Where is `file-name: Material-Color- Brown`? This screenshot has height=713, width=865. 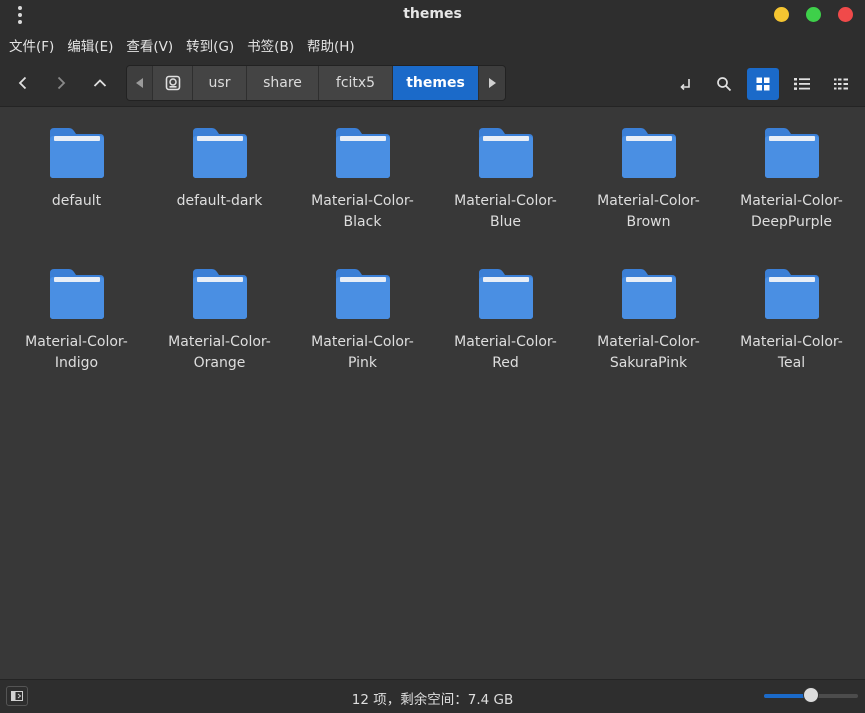 file-name: Material-Color- Brown is located at coordinates (649, 212).